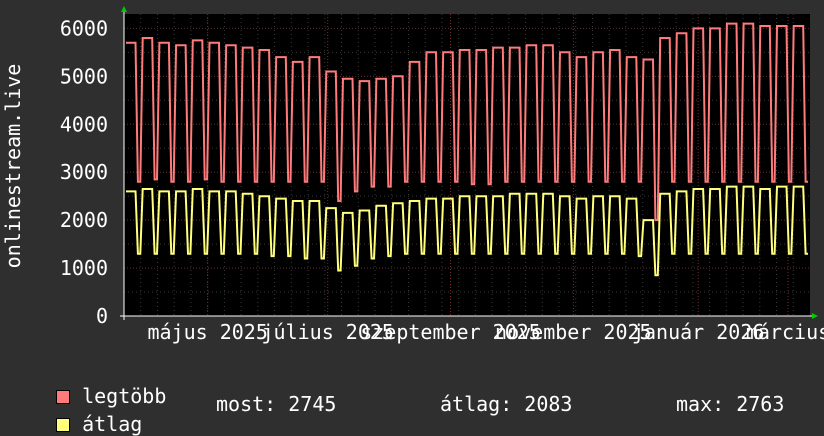 The height and width of the screenshot is (436, 824). I want to click on y-tick-label: 2000, so click(84, 220).